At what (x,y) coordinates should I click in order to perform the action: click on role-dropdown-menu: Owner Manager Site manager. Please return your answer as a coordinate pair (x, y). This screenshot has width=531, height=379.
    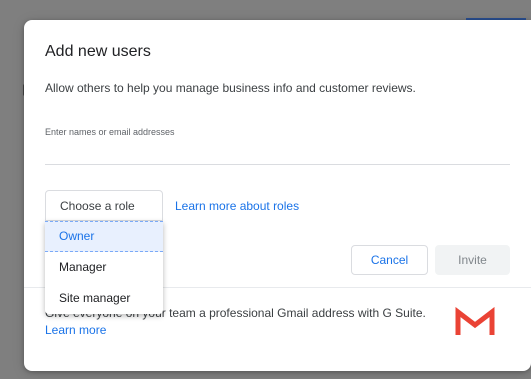
    Looking at the image, I should click on (104, 267).